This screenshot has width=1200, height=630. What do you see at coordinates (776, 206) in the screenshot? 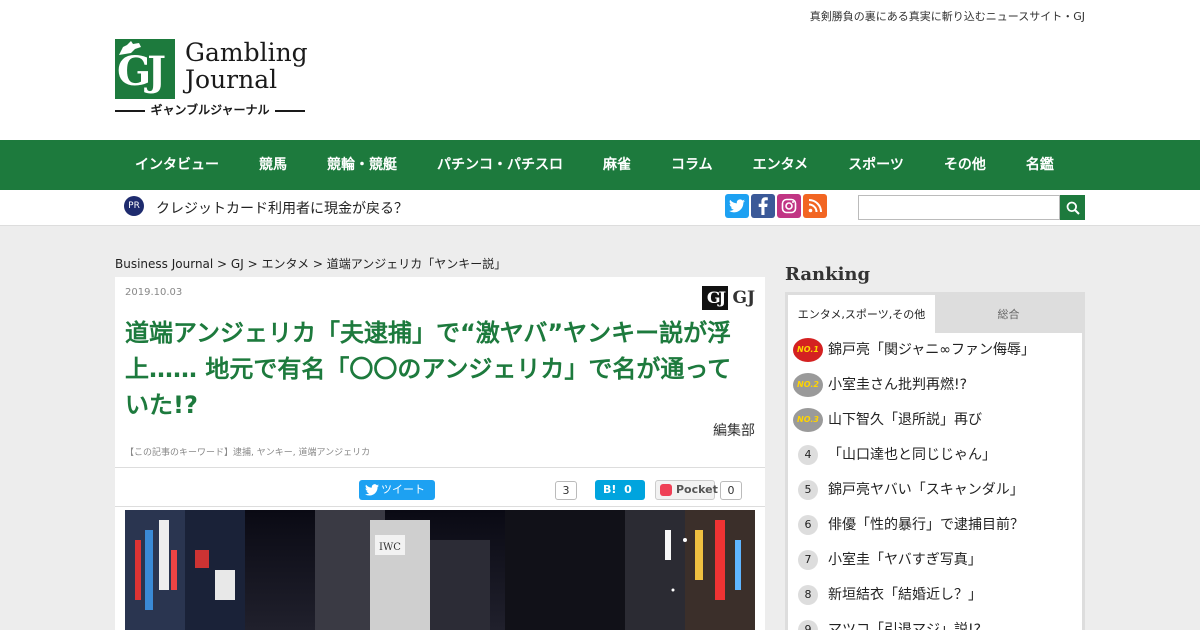
I see `social-links` at bounding box center [776, 206].